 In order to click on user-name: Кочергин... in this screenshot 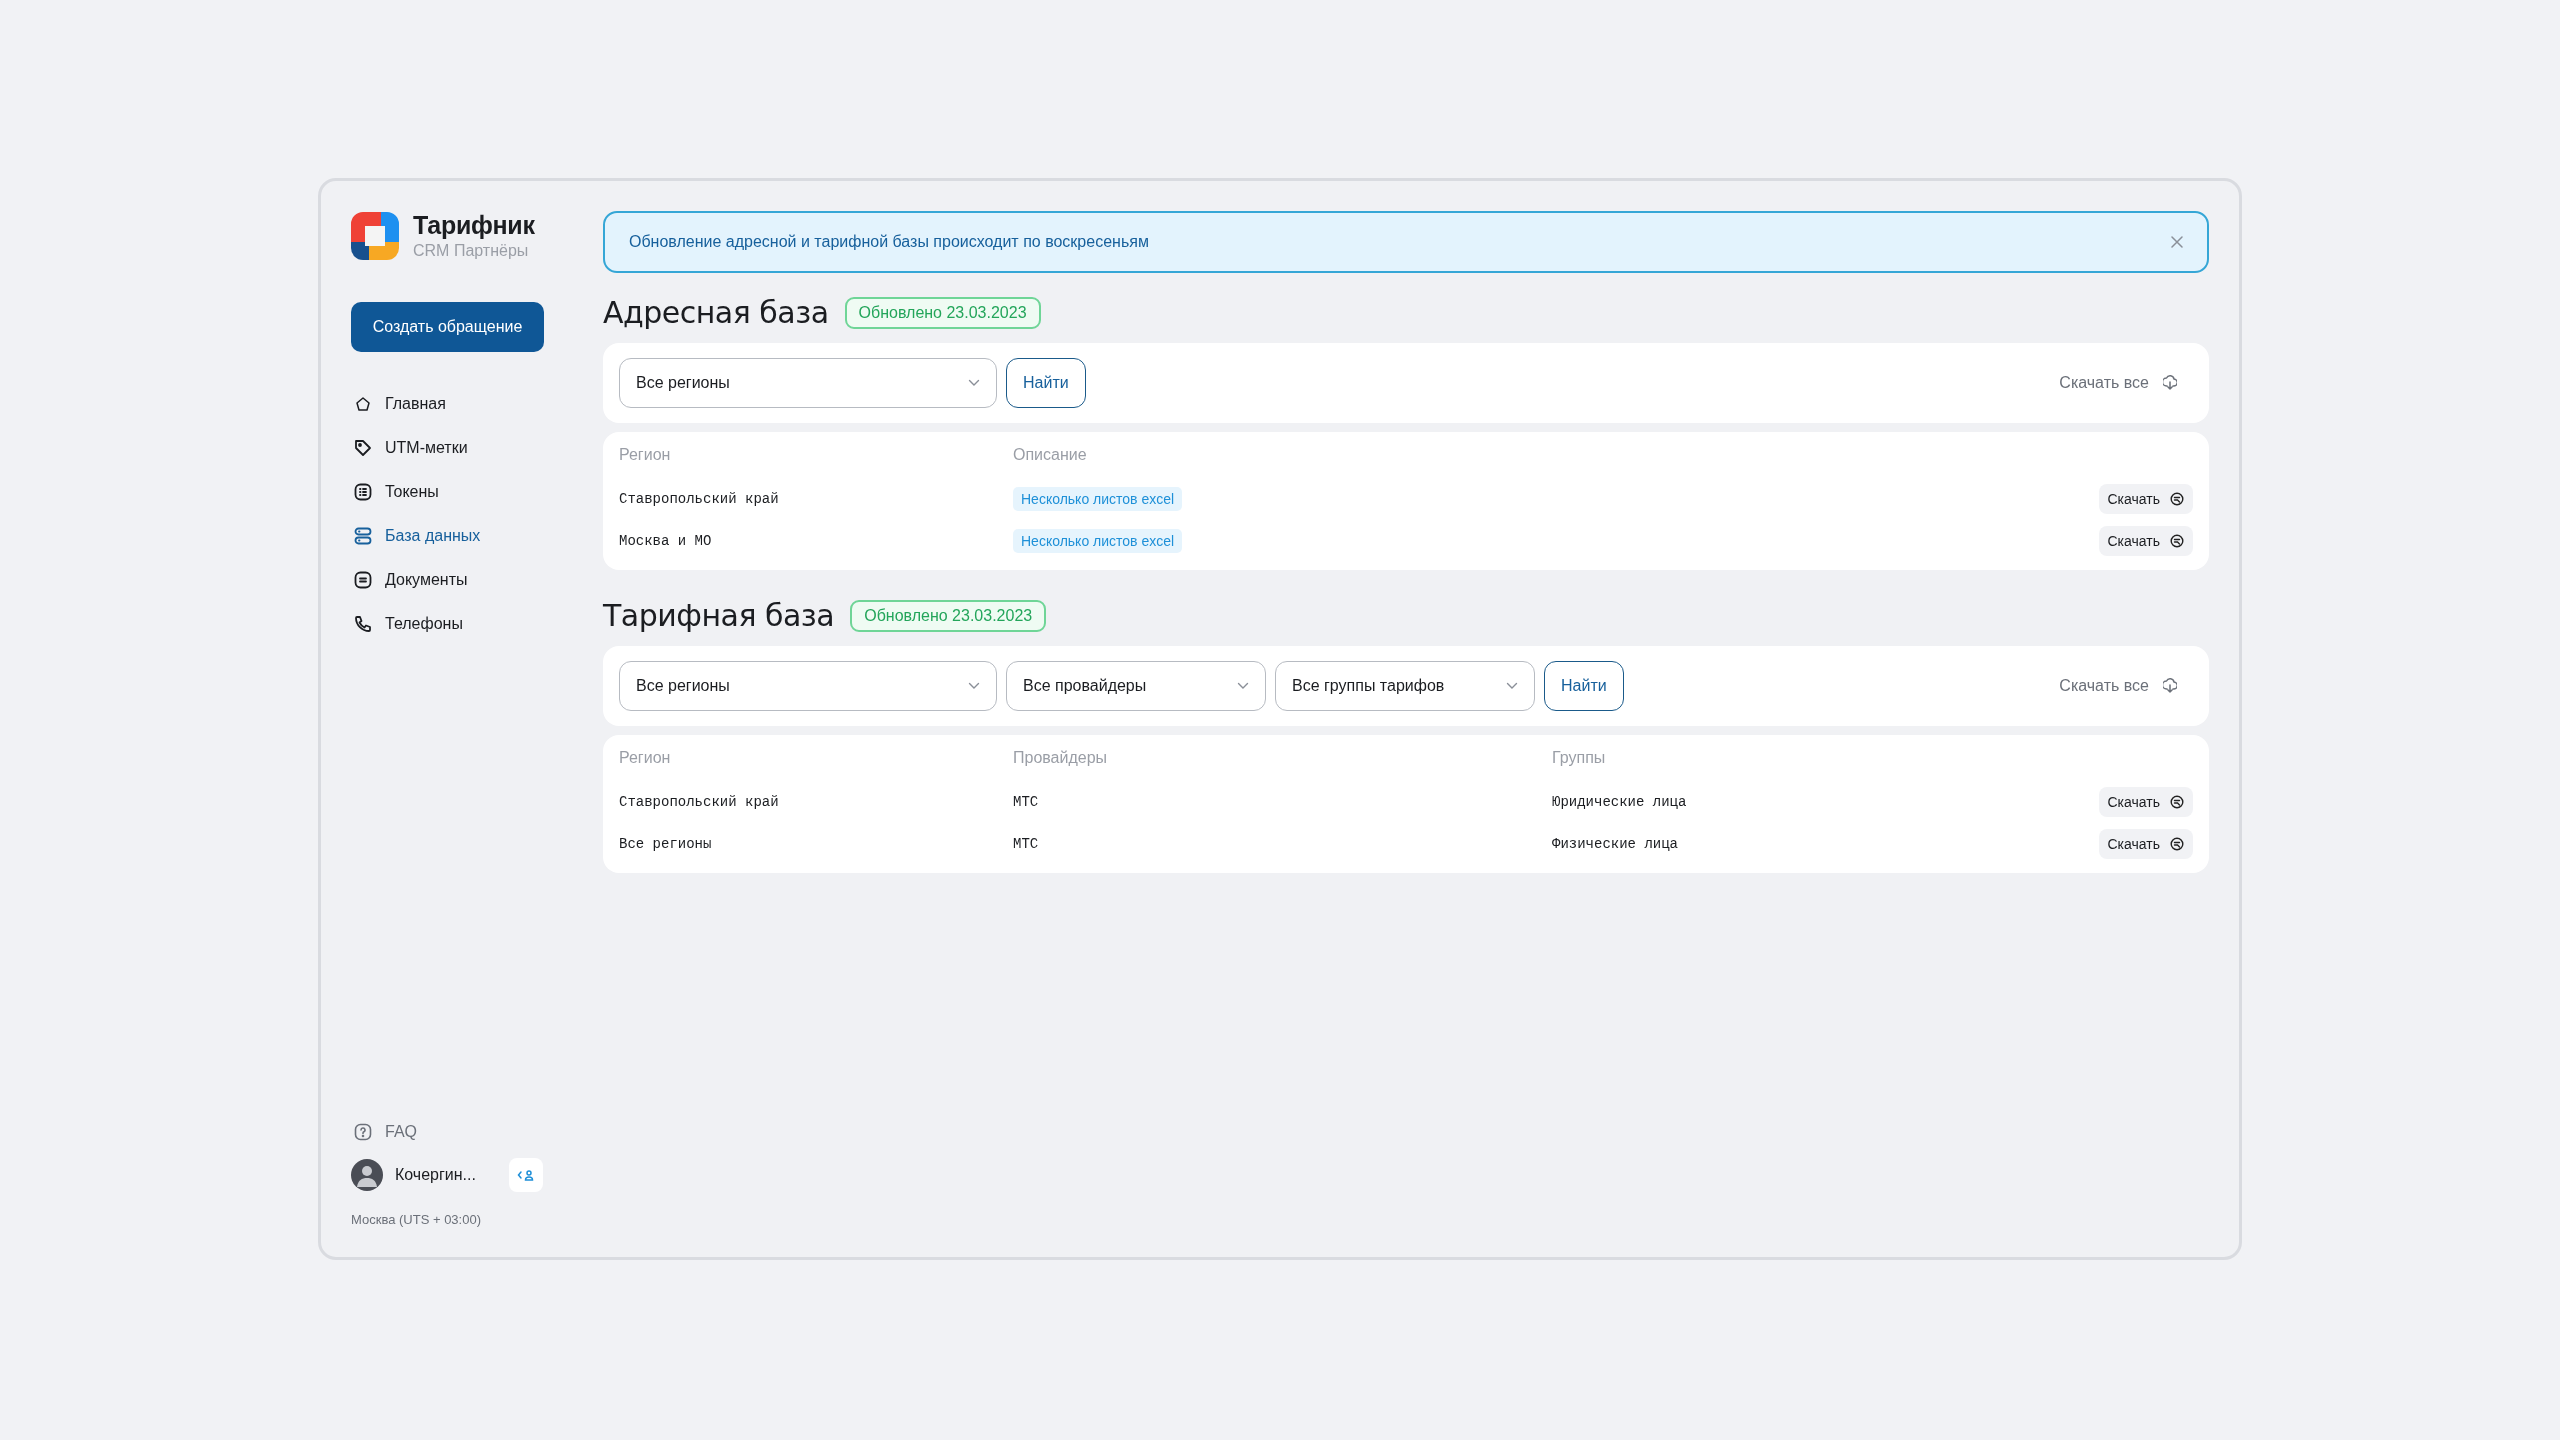, I will do `click(436, 1175)`.